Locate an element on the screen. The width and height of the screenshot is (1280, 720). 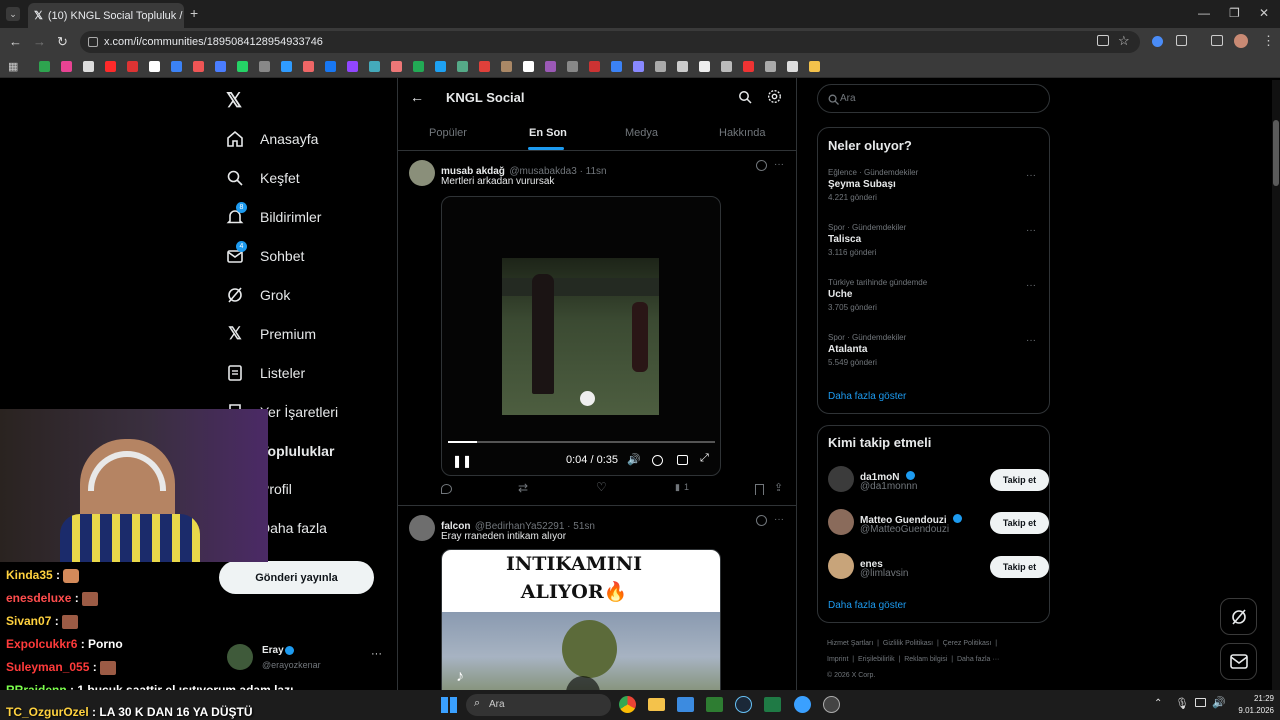
chrome-taskbar-icon is located at coordinates (627, 704).